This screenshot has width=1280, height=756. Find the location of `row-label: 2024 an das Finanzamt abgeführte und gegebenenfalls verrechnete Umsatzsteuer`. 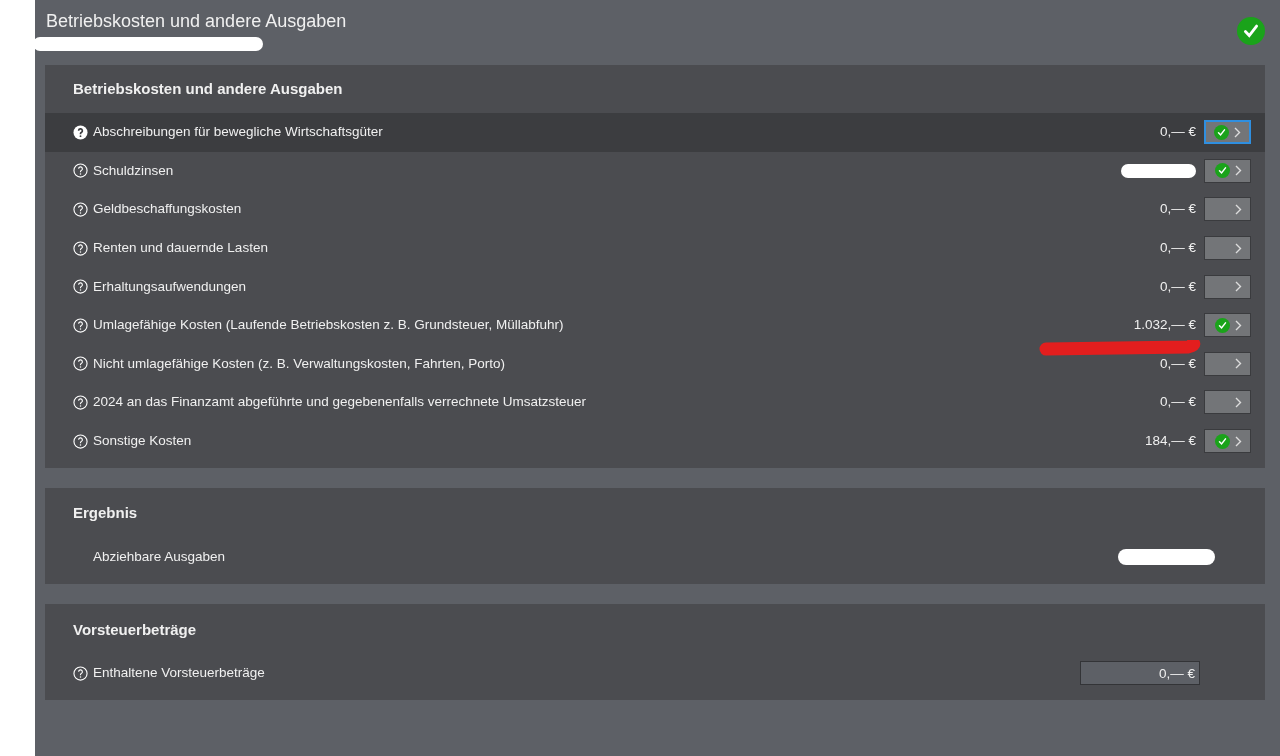

row-label: 2024 an das Finanzamt abgeführte und gegebenenfalls verrechnete Umsatzsteuer is located at coordinates (340, 402).